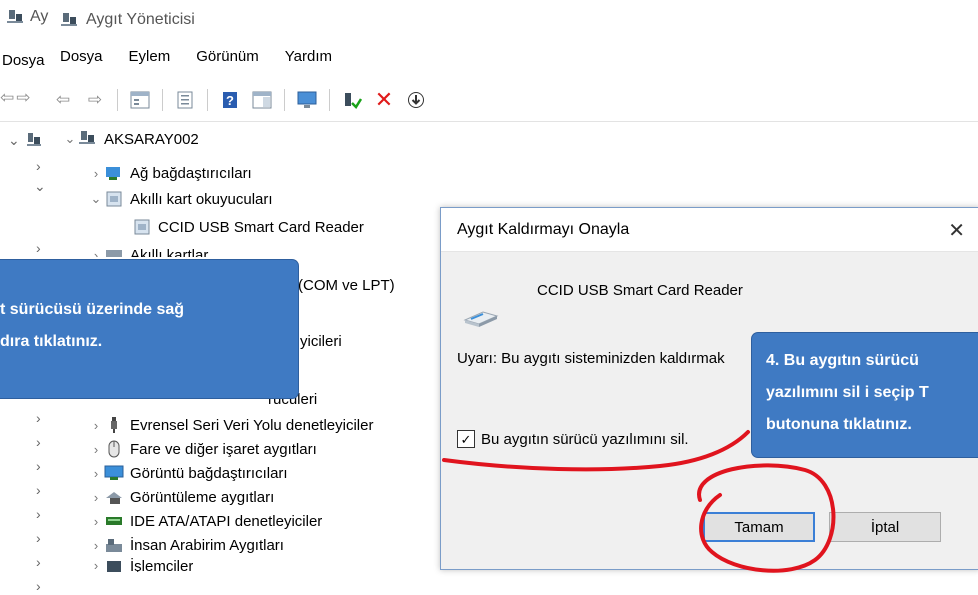 The width and height of the screenshot is (978, 595). Describe the element at coordinates (114, 545) in the screenshot. I see `hid-icon` at that location.